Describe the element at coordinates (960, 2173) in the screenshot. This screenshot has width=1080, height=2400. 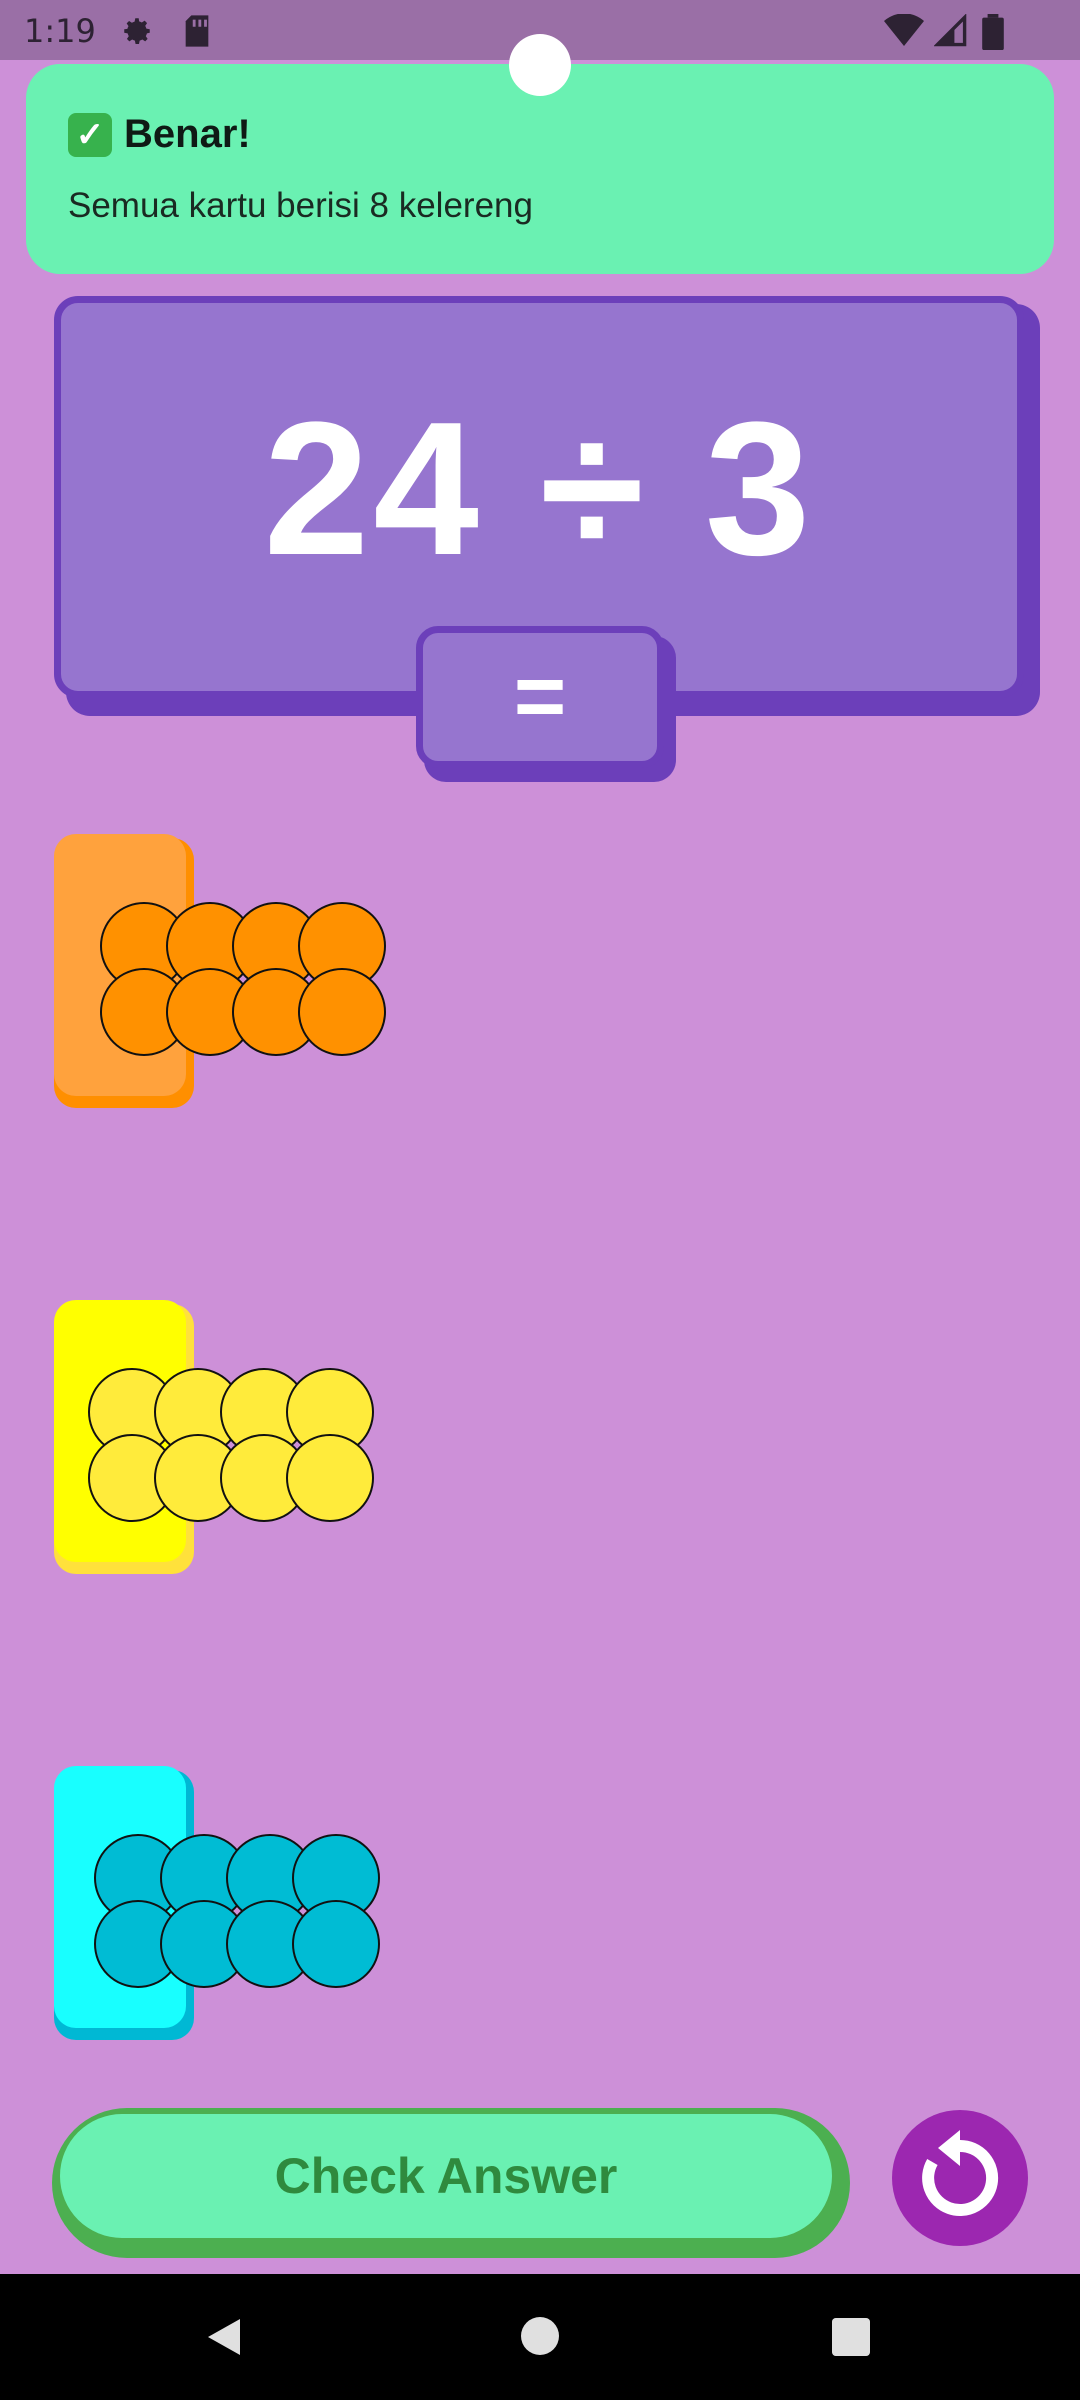
I see `refresh-icon` at that location.